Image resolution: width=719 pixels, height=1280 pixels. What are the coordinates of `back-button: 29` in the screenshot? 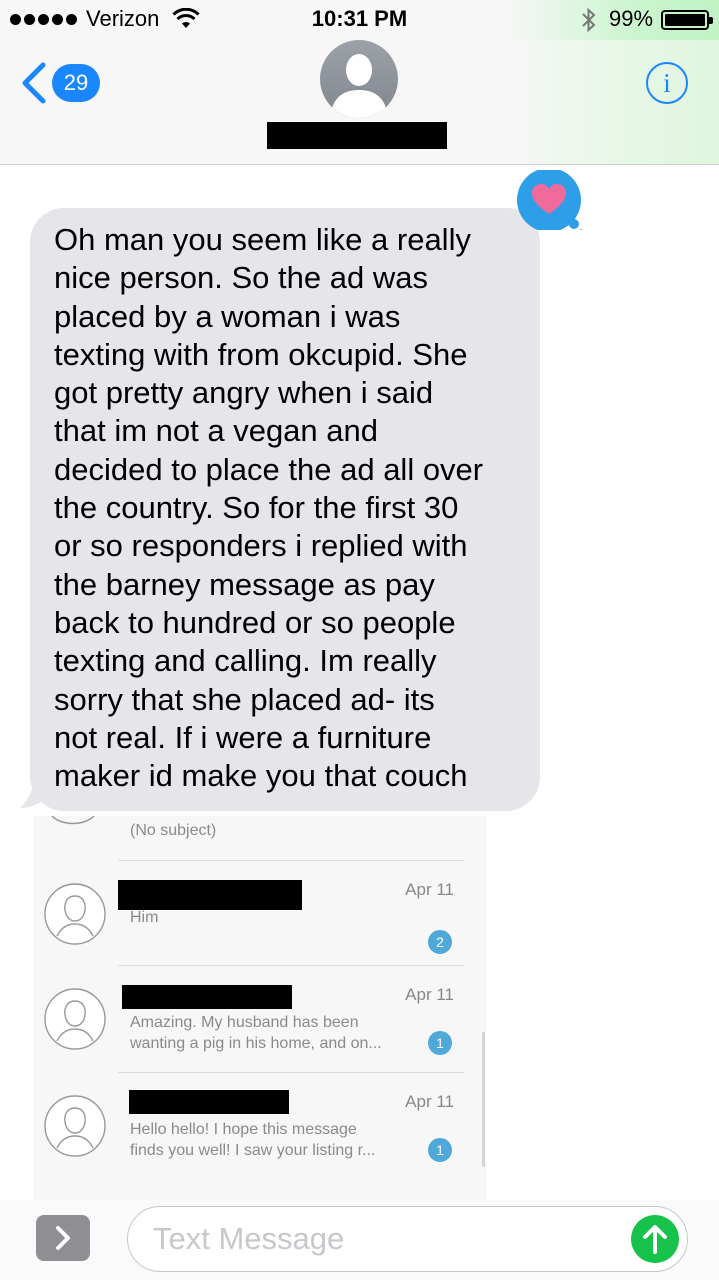 It's located at (60, 83).